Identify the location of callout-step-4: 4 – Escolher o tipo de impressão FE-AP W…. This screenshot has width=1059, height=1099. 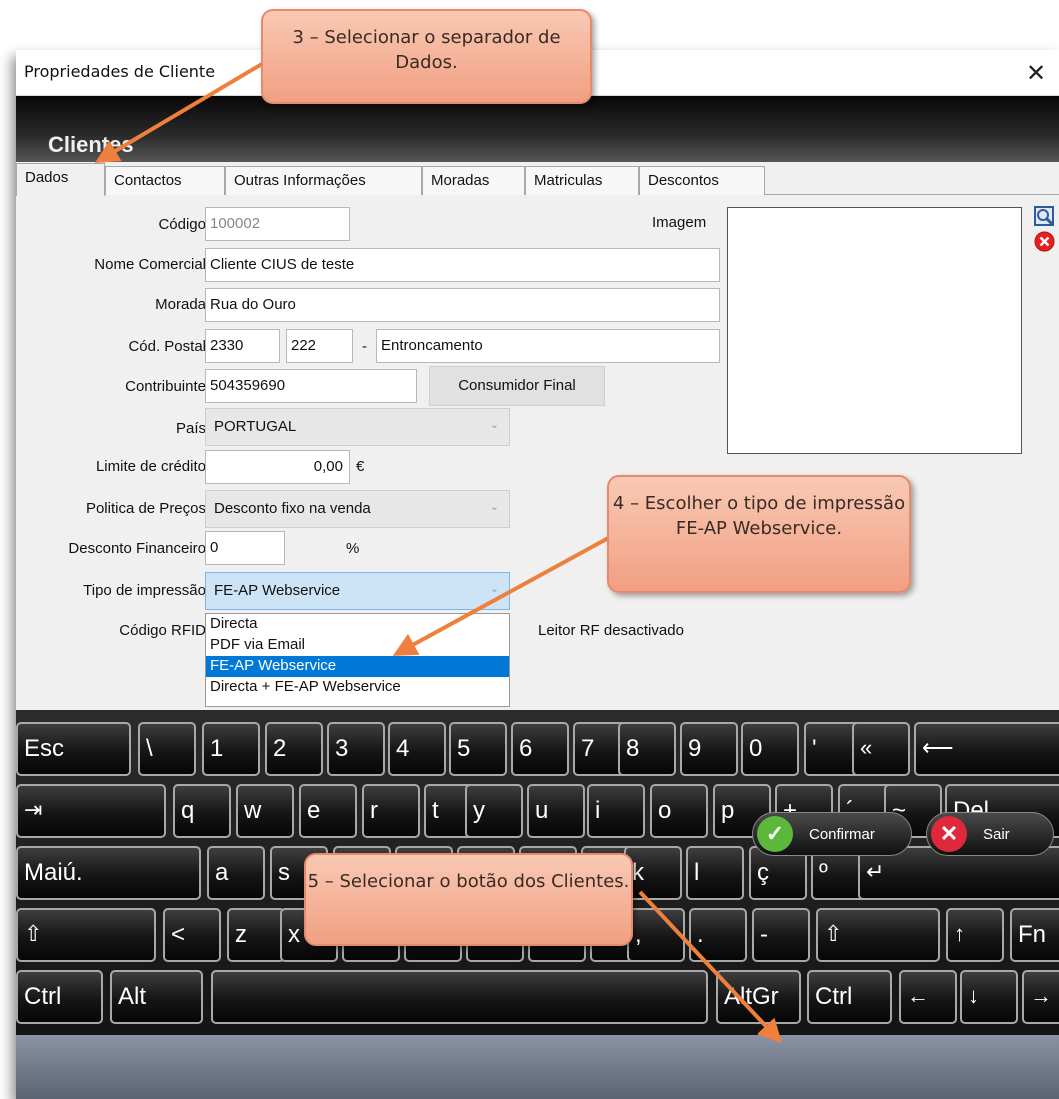
(759, 534).